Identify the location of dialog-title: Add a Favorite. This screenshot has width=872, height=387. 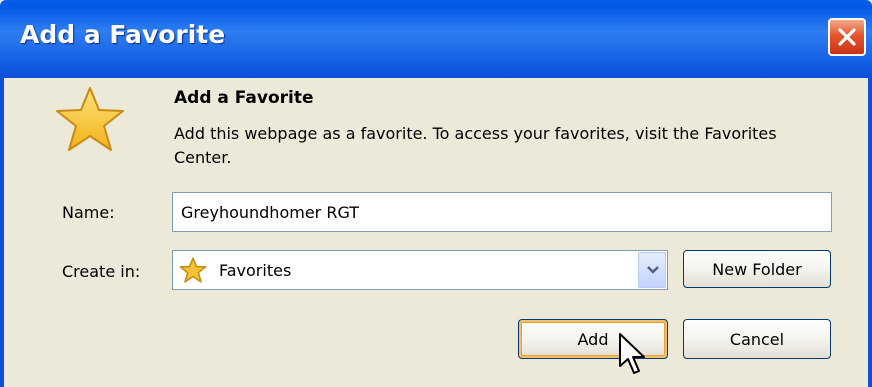
(123, 34).